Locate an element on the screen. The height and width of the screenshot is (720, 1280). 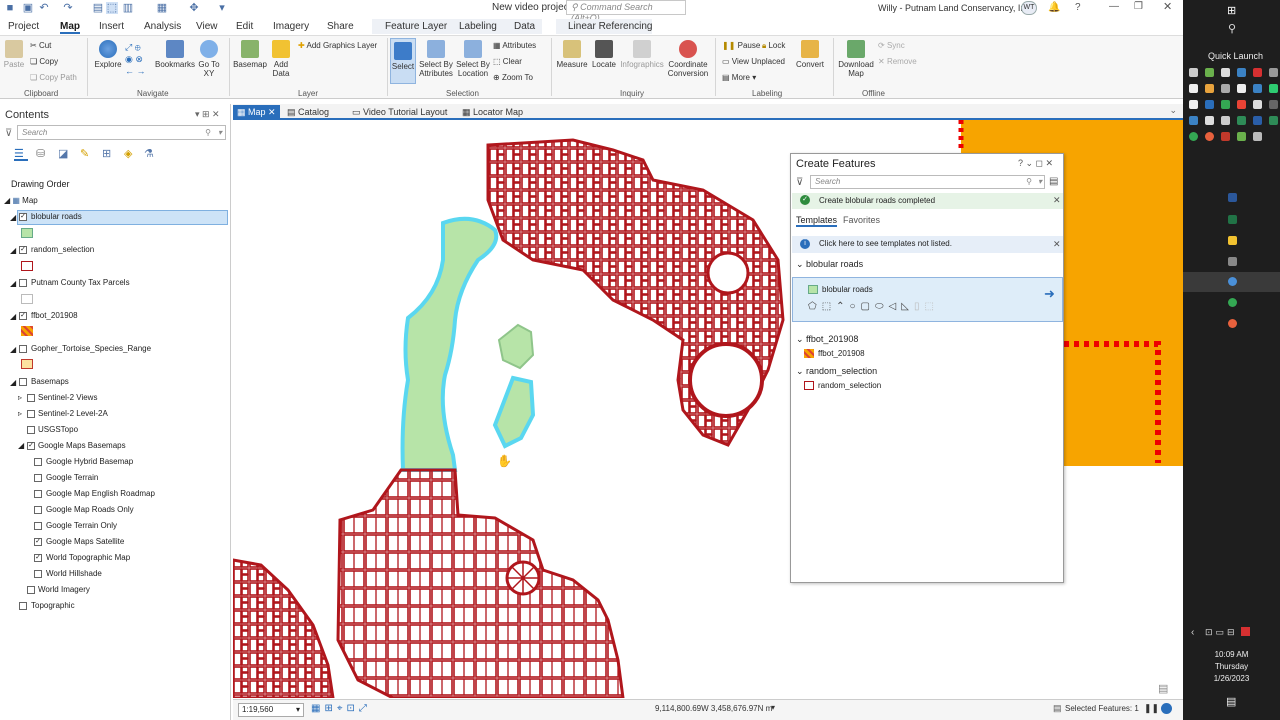
pan-icon: ✥ is located at coordinates (194, 8).